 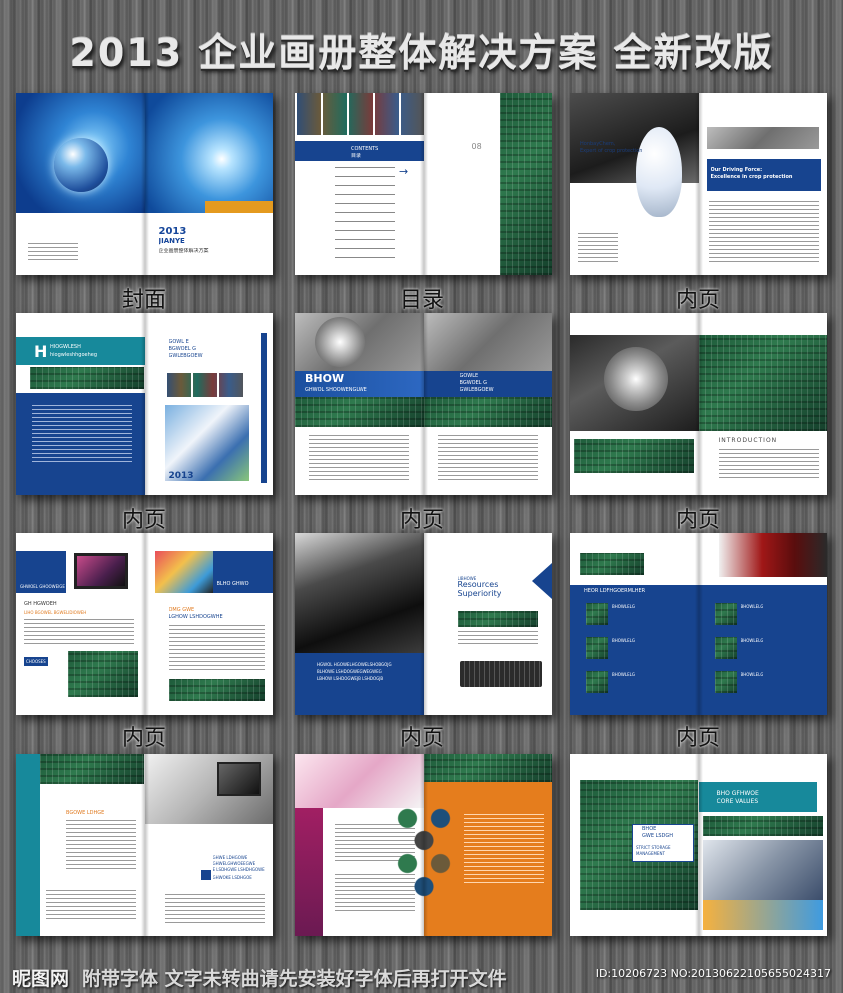 I want to click on site-logo: 昵图网, so click(x=41, y=979).